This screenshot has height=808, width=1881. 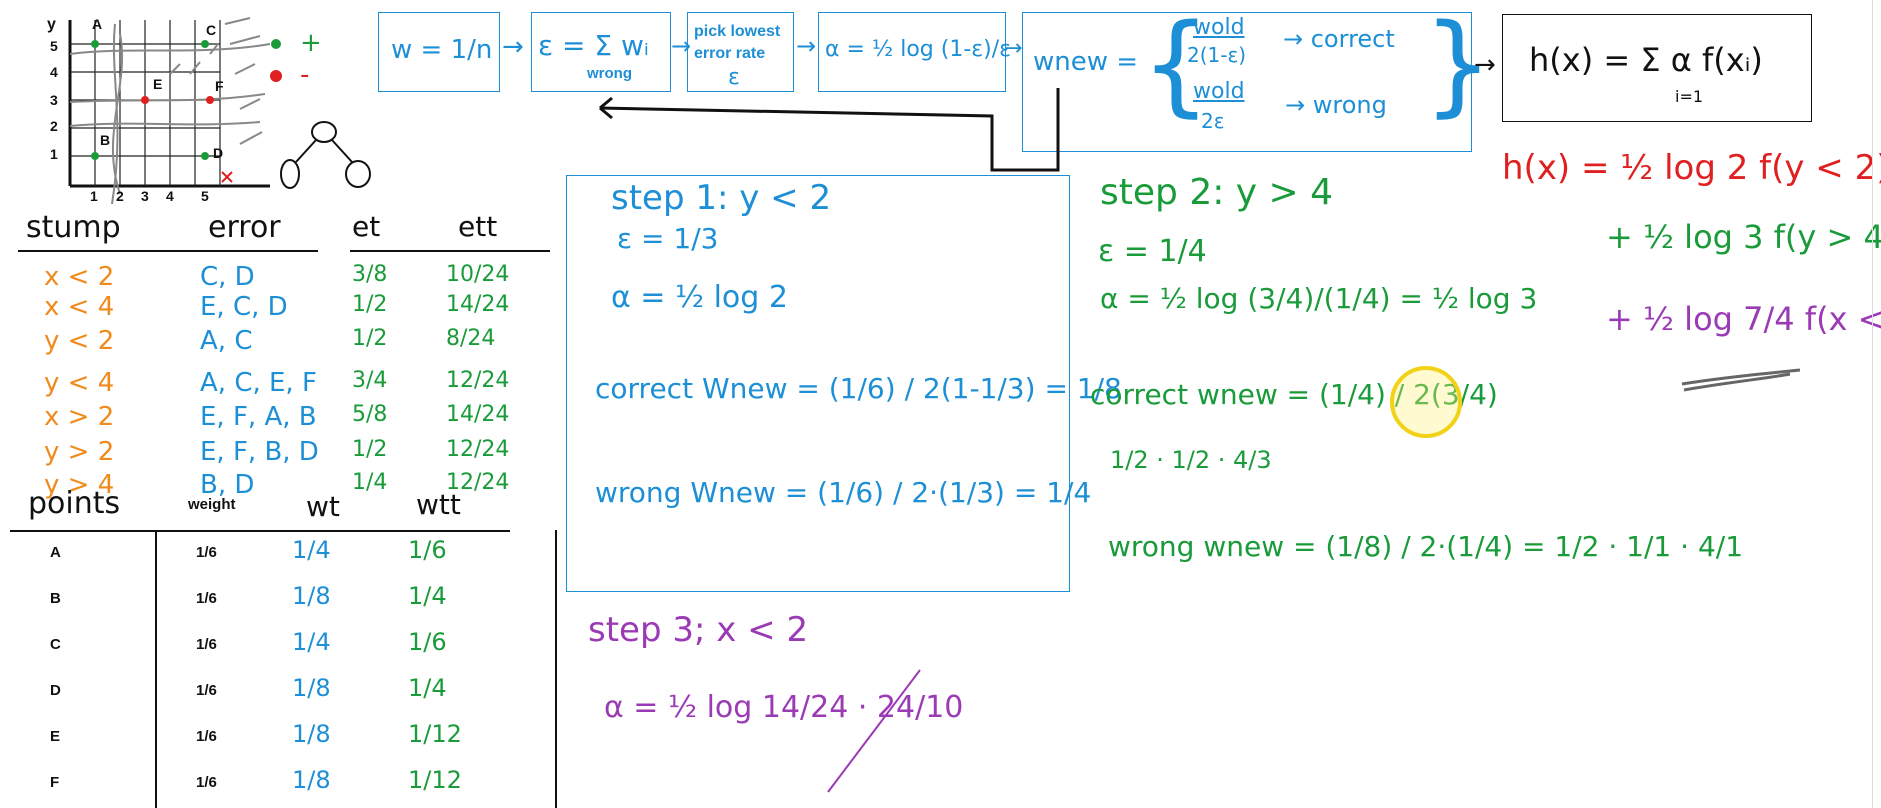 I want to click on tree-sketch, so click(x=325, y=155).